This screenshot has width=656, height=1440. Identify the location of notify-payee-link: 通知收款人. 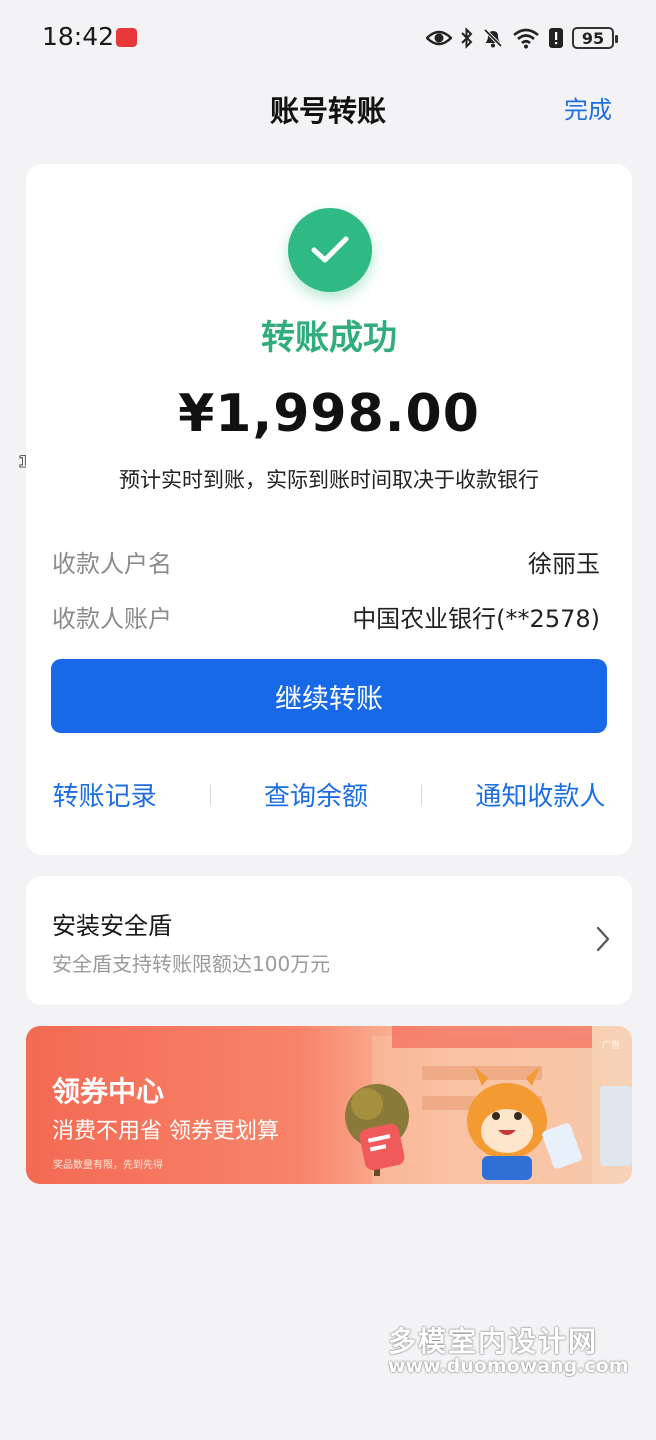
(540, 794).